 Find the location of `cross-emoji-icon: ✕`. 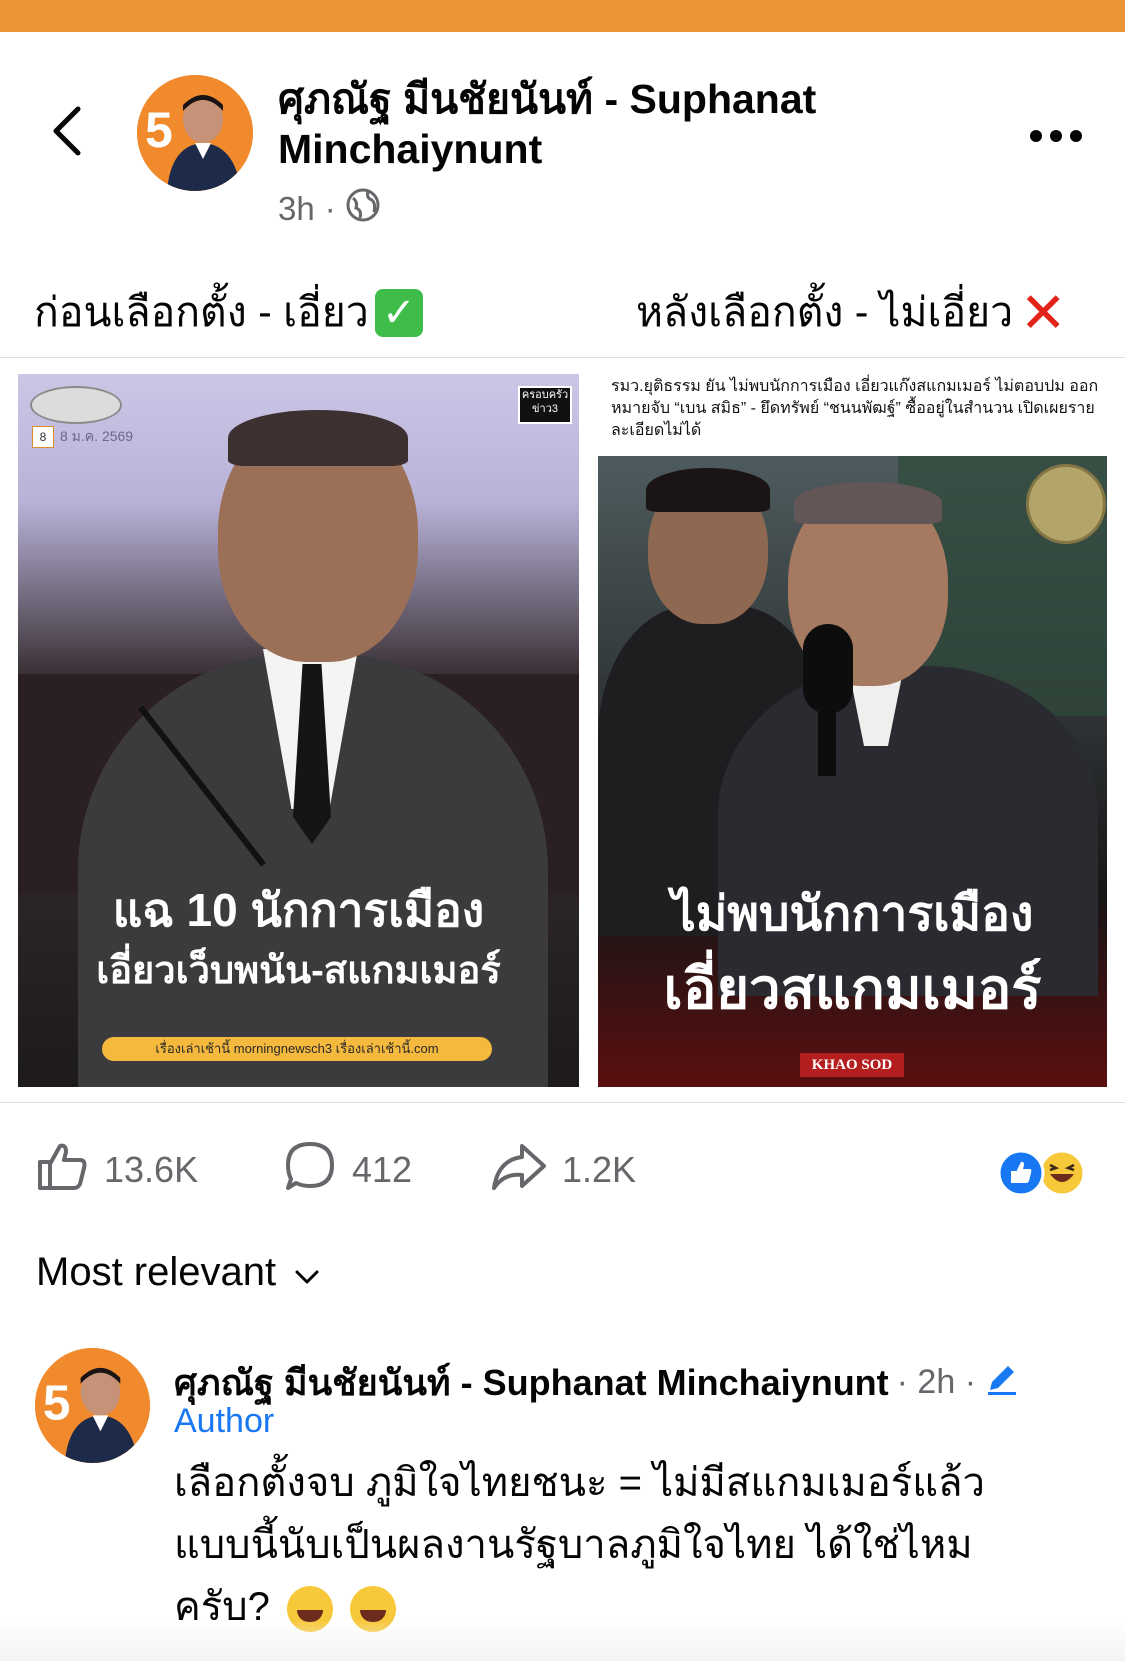

cross-emoji-icon: ✕ is located at coordinates (1043, 312).